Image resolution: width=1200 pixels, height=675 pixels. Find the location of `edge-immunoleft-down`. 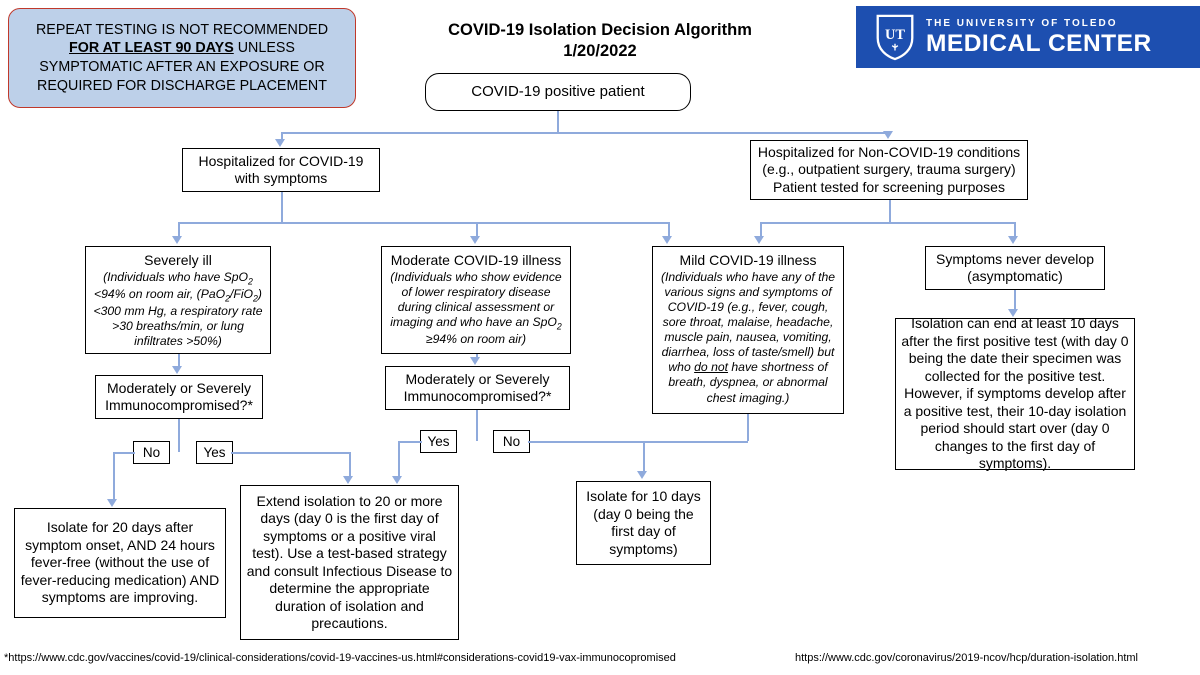

edge-immunoleft-down is located at coordinates (179, 435).